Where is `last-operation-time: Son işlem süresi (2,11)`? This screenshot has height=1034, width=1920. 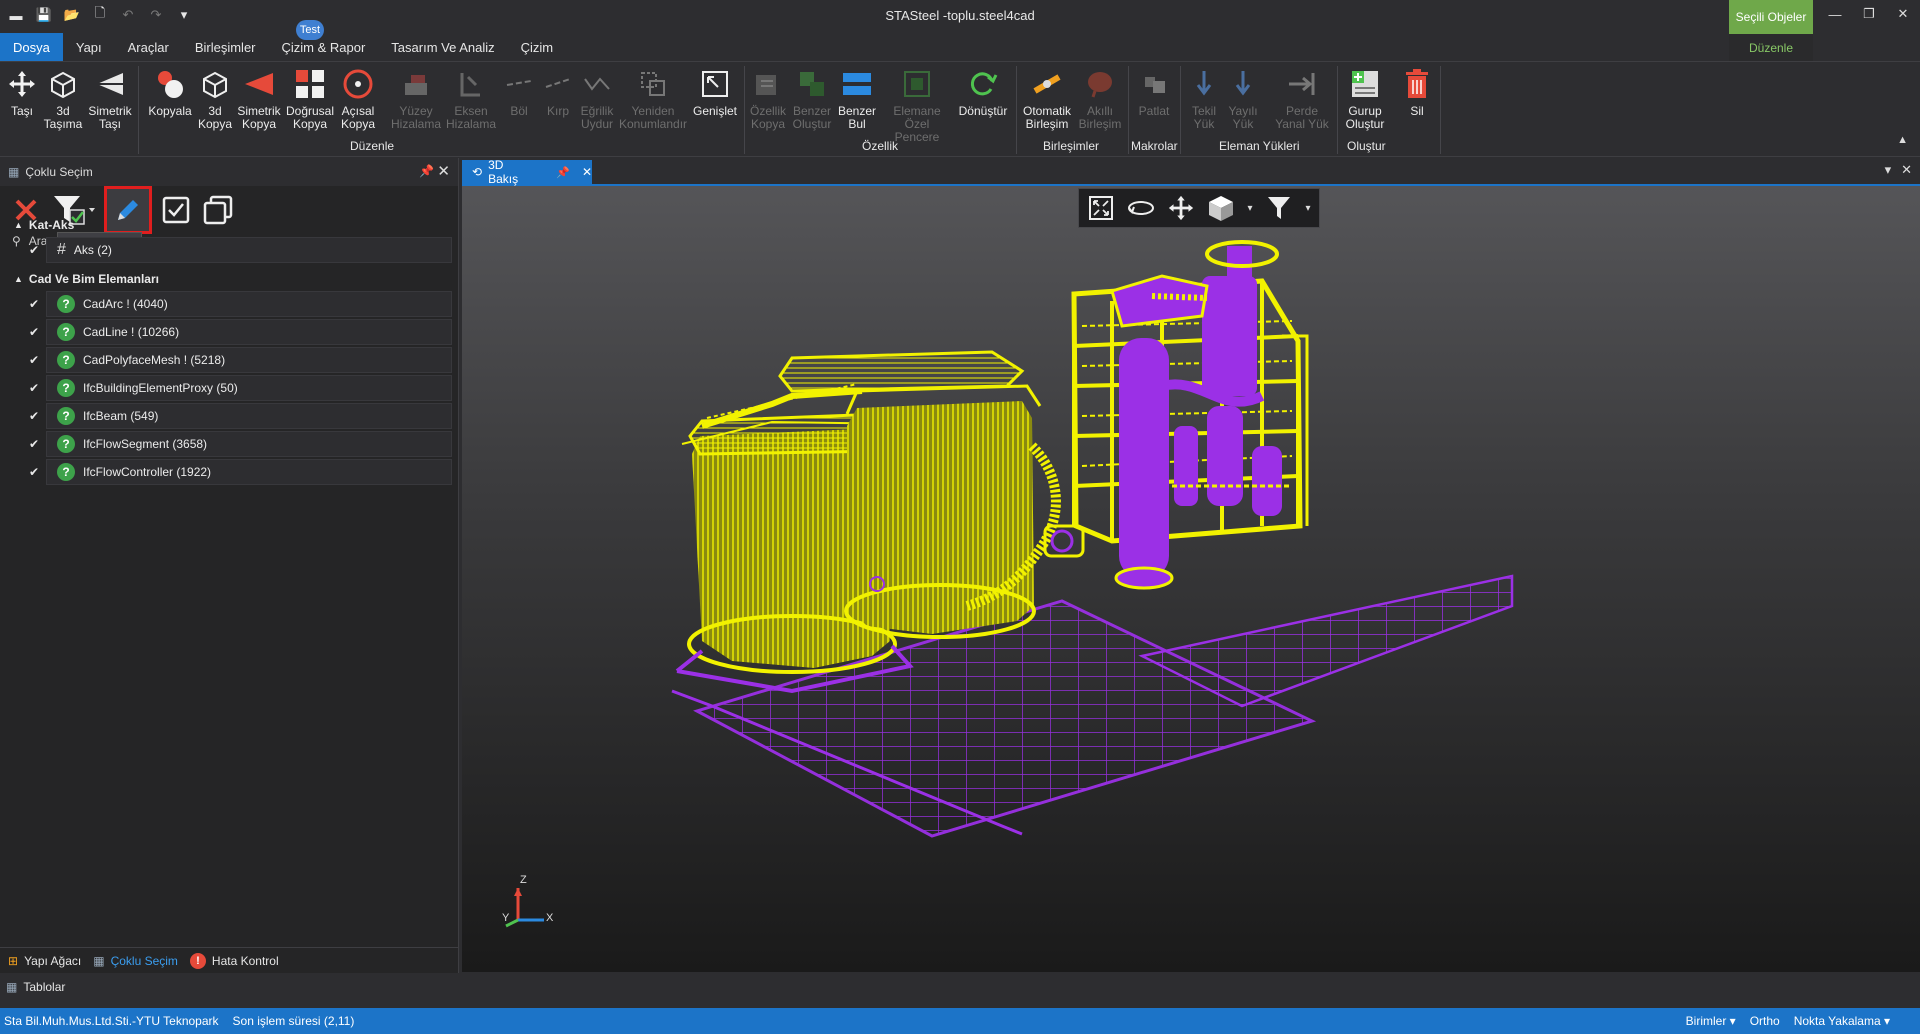 last-operation-time: Son işlem süresi (2,11) is located at coordinates (293, 1021).